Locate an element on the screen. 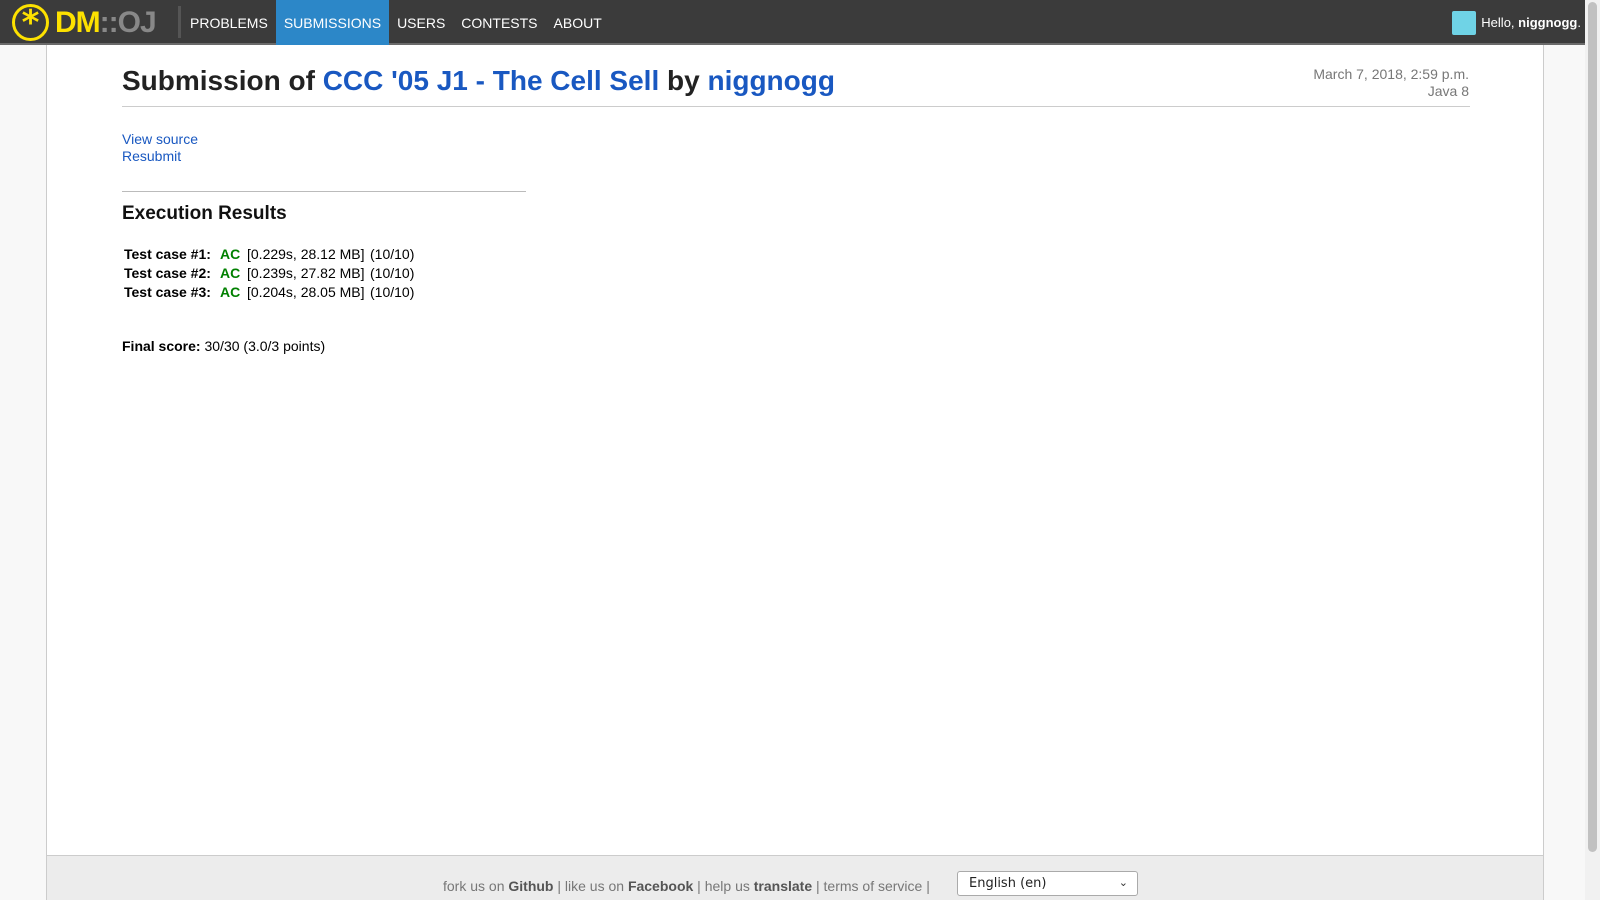  logo-colons-text: :: is located at coordinates (109, 22).